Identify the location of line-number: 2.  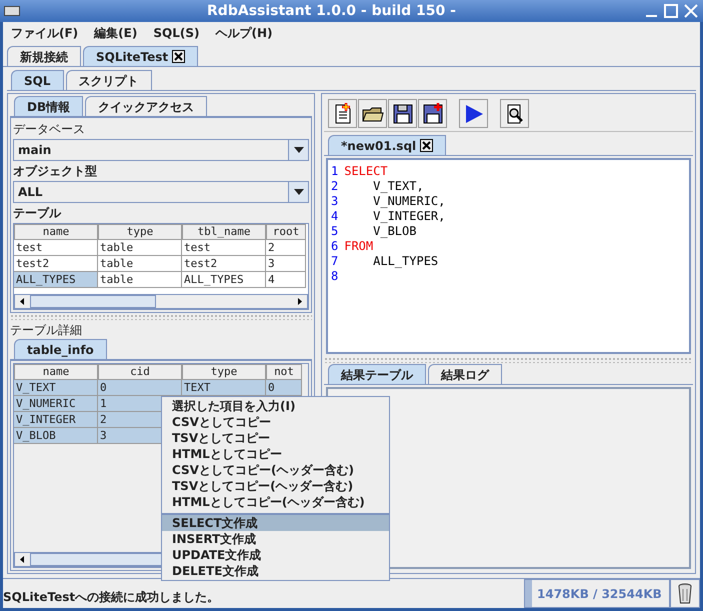
(334, 186).